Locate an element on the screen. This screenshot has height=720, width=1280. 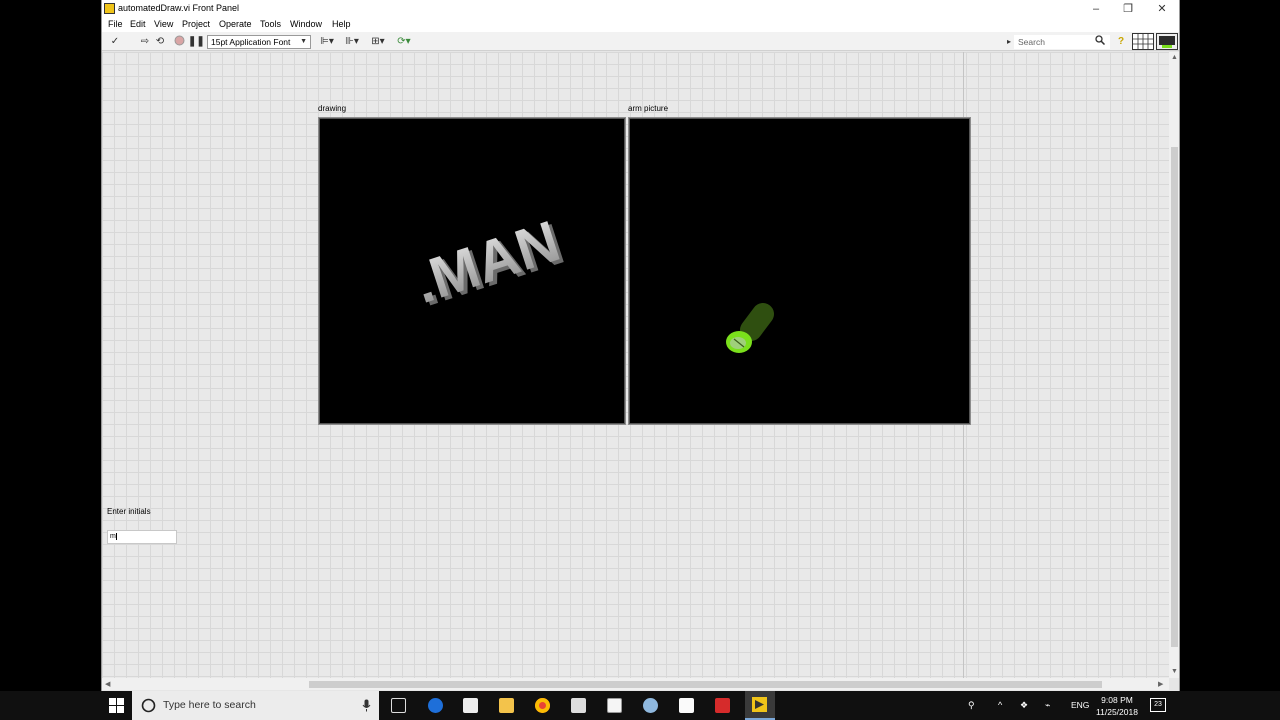
connector-pane-icon is located at coordinates (1143, 41).